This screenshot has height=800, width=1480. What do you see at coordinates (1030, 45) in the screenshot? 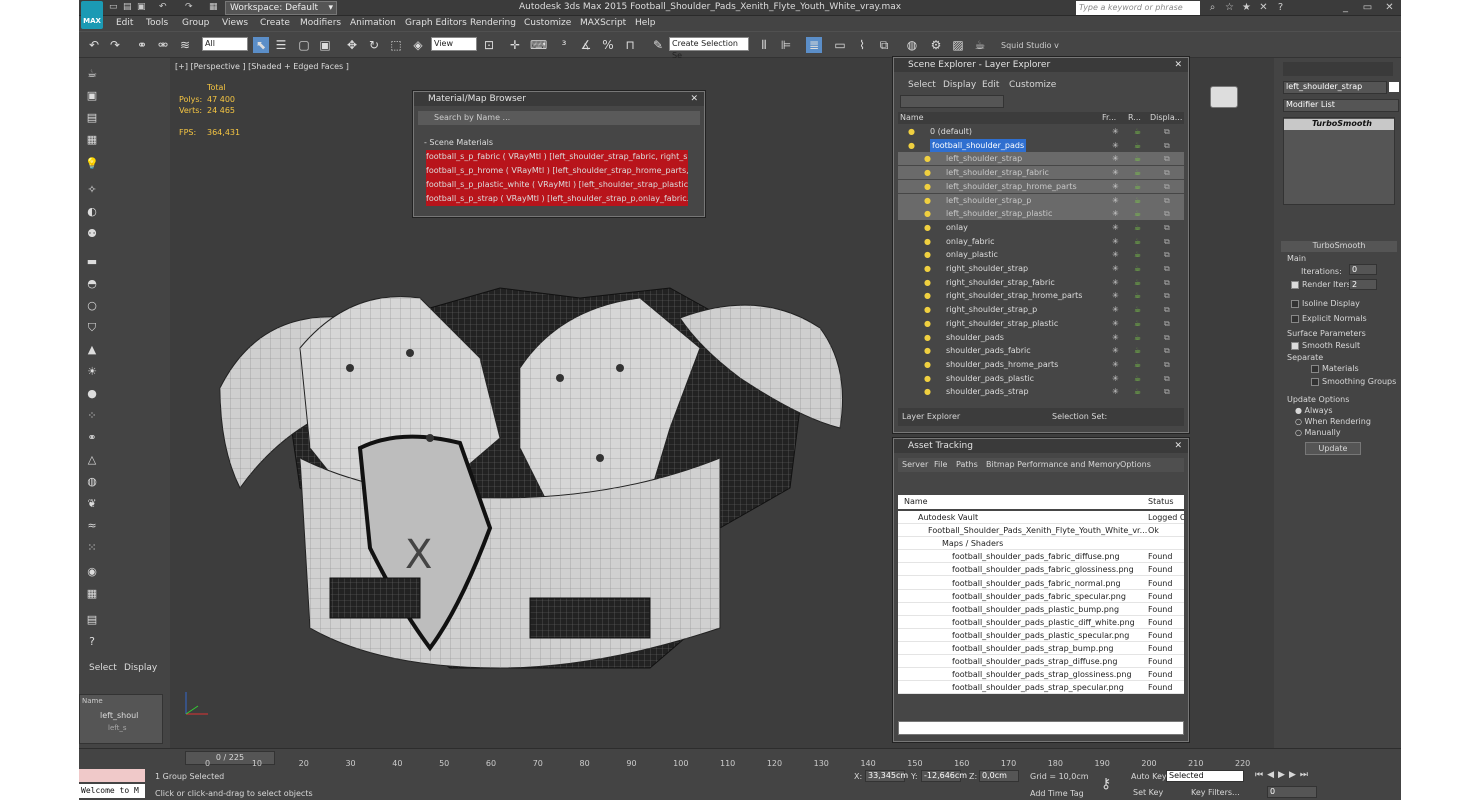
I see `squid-studio-label: Squid Studio v` at bounding box center [1030, 45].